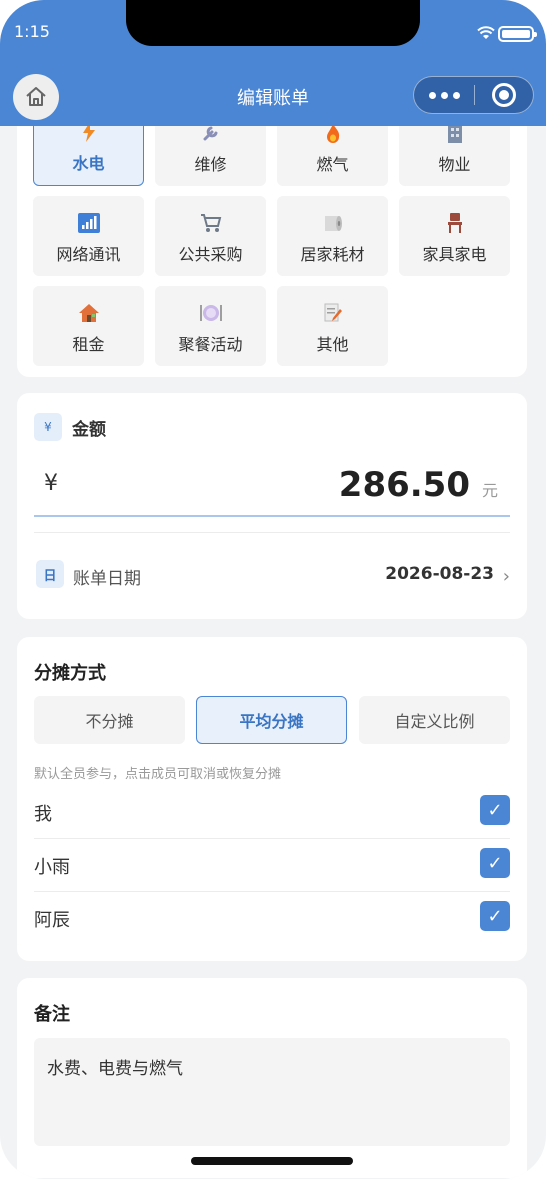 This screenshot has height=1179, width=546. What do you see at coordinates (332, 344) in the screenshot?
I see `category-label: 其他` at bounding box center [332, 344].